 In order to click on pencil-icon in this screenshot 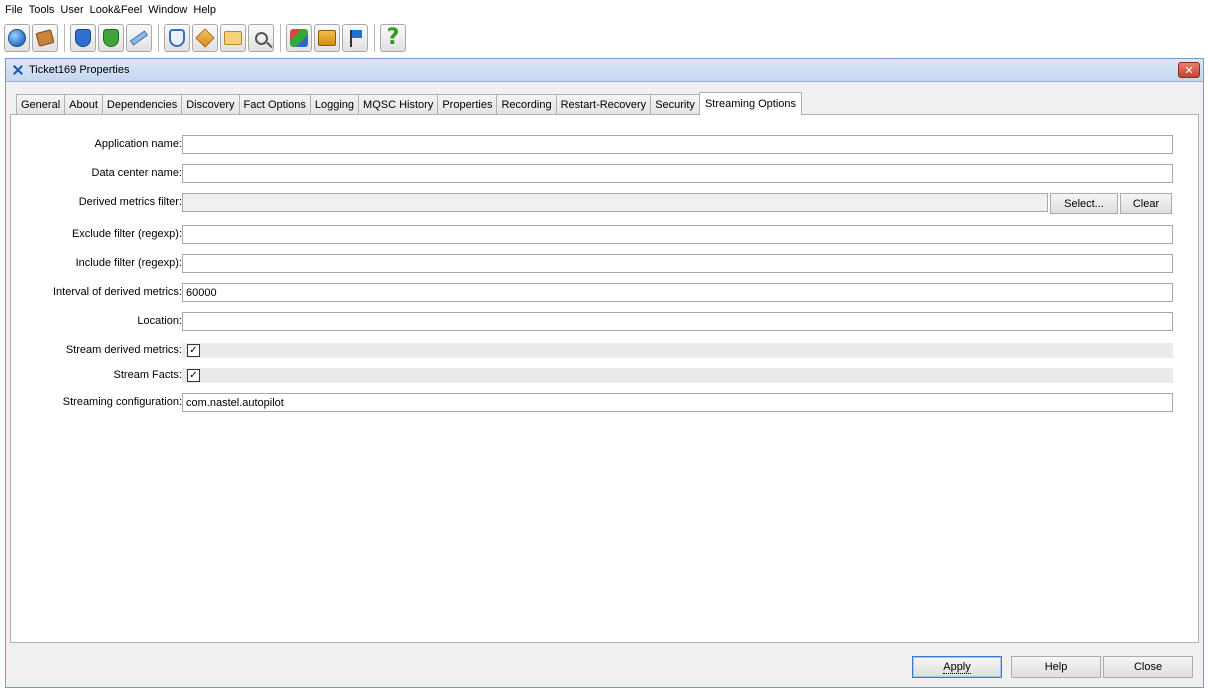, I will do `click(139, 38)`.